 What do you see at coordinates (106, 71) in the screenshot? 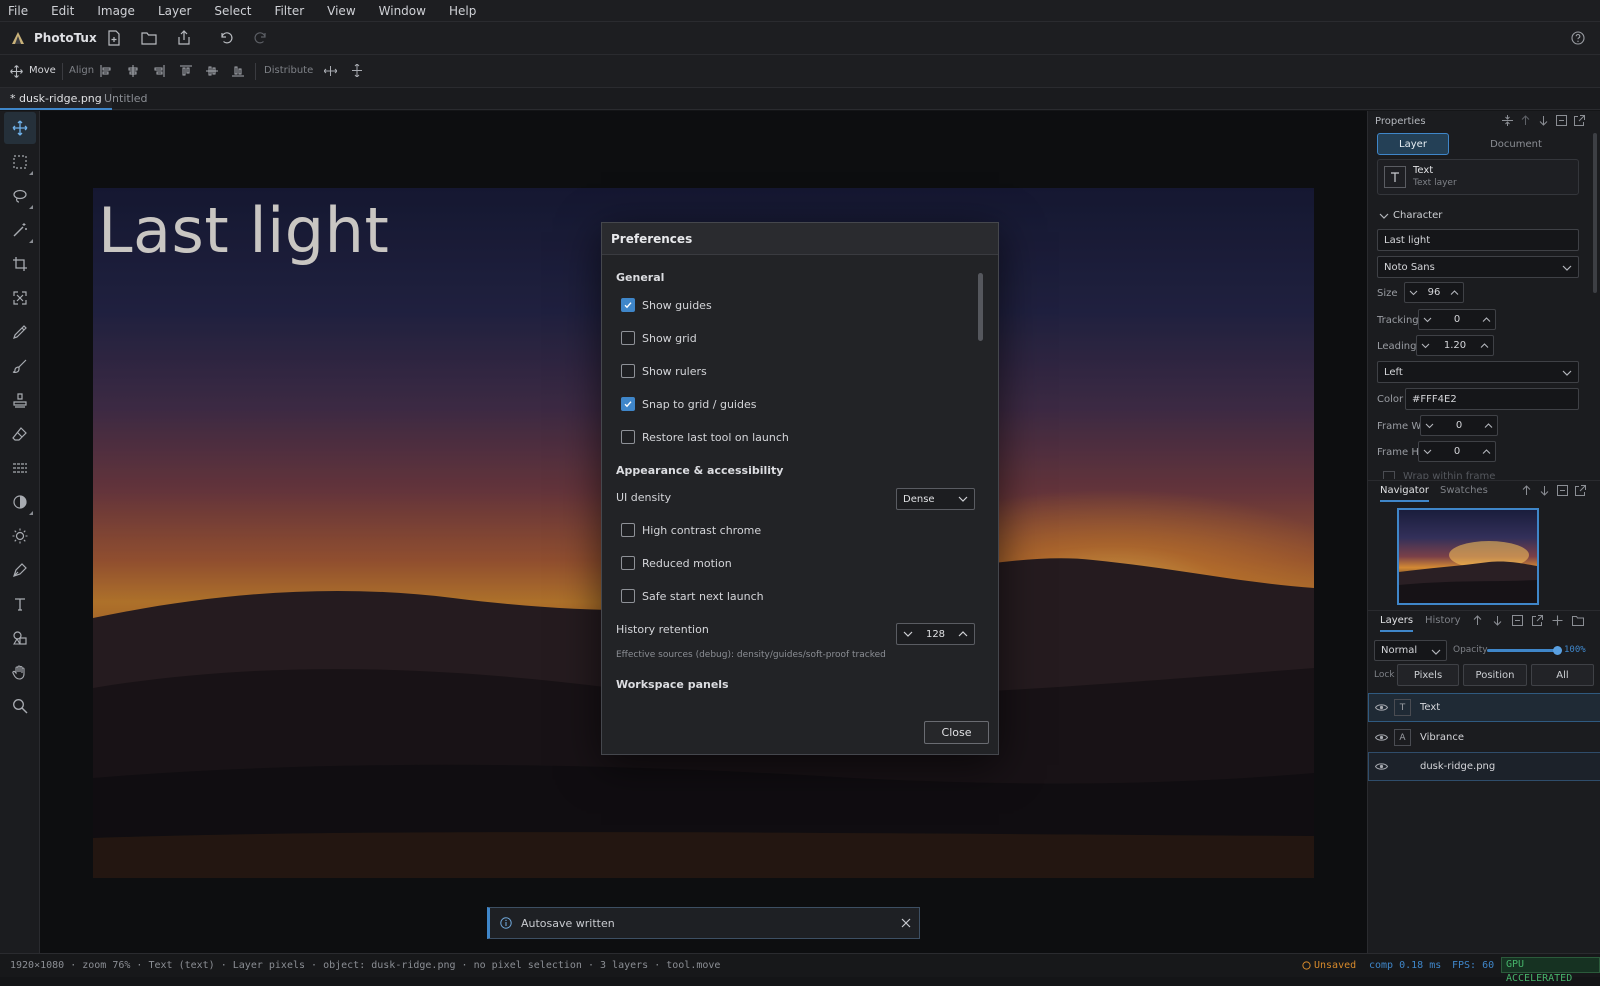
I see `align-left-icon` at bounding box center [106, 71].